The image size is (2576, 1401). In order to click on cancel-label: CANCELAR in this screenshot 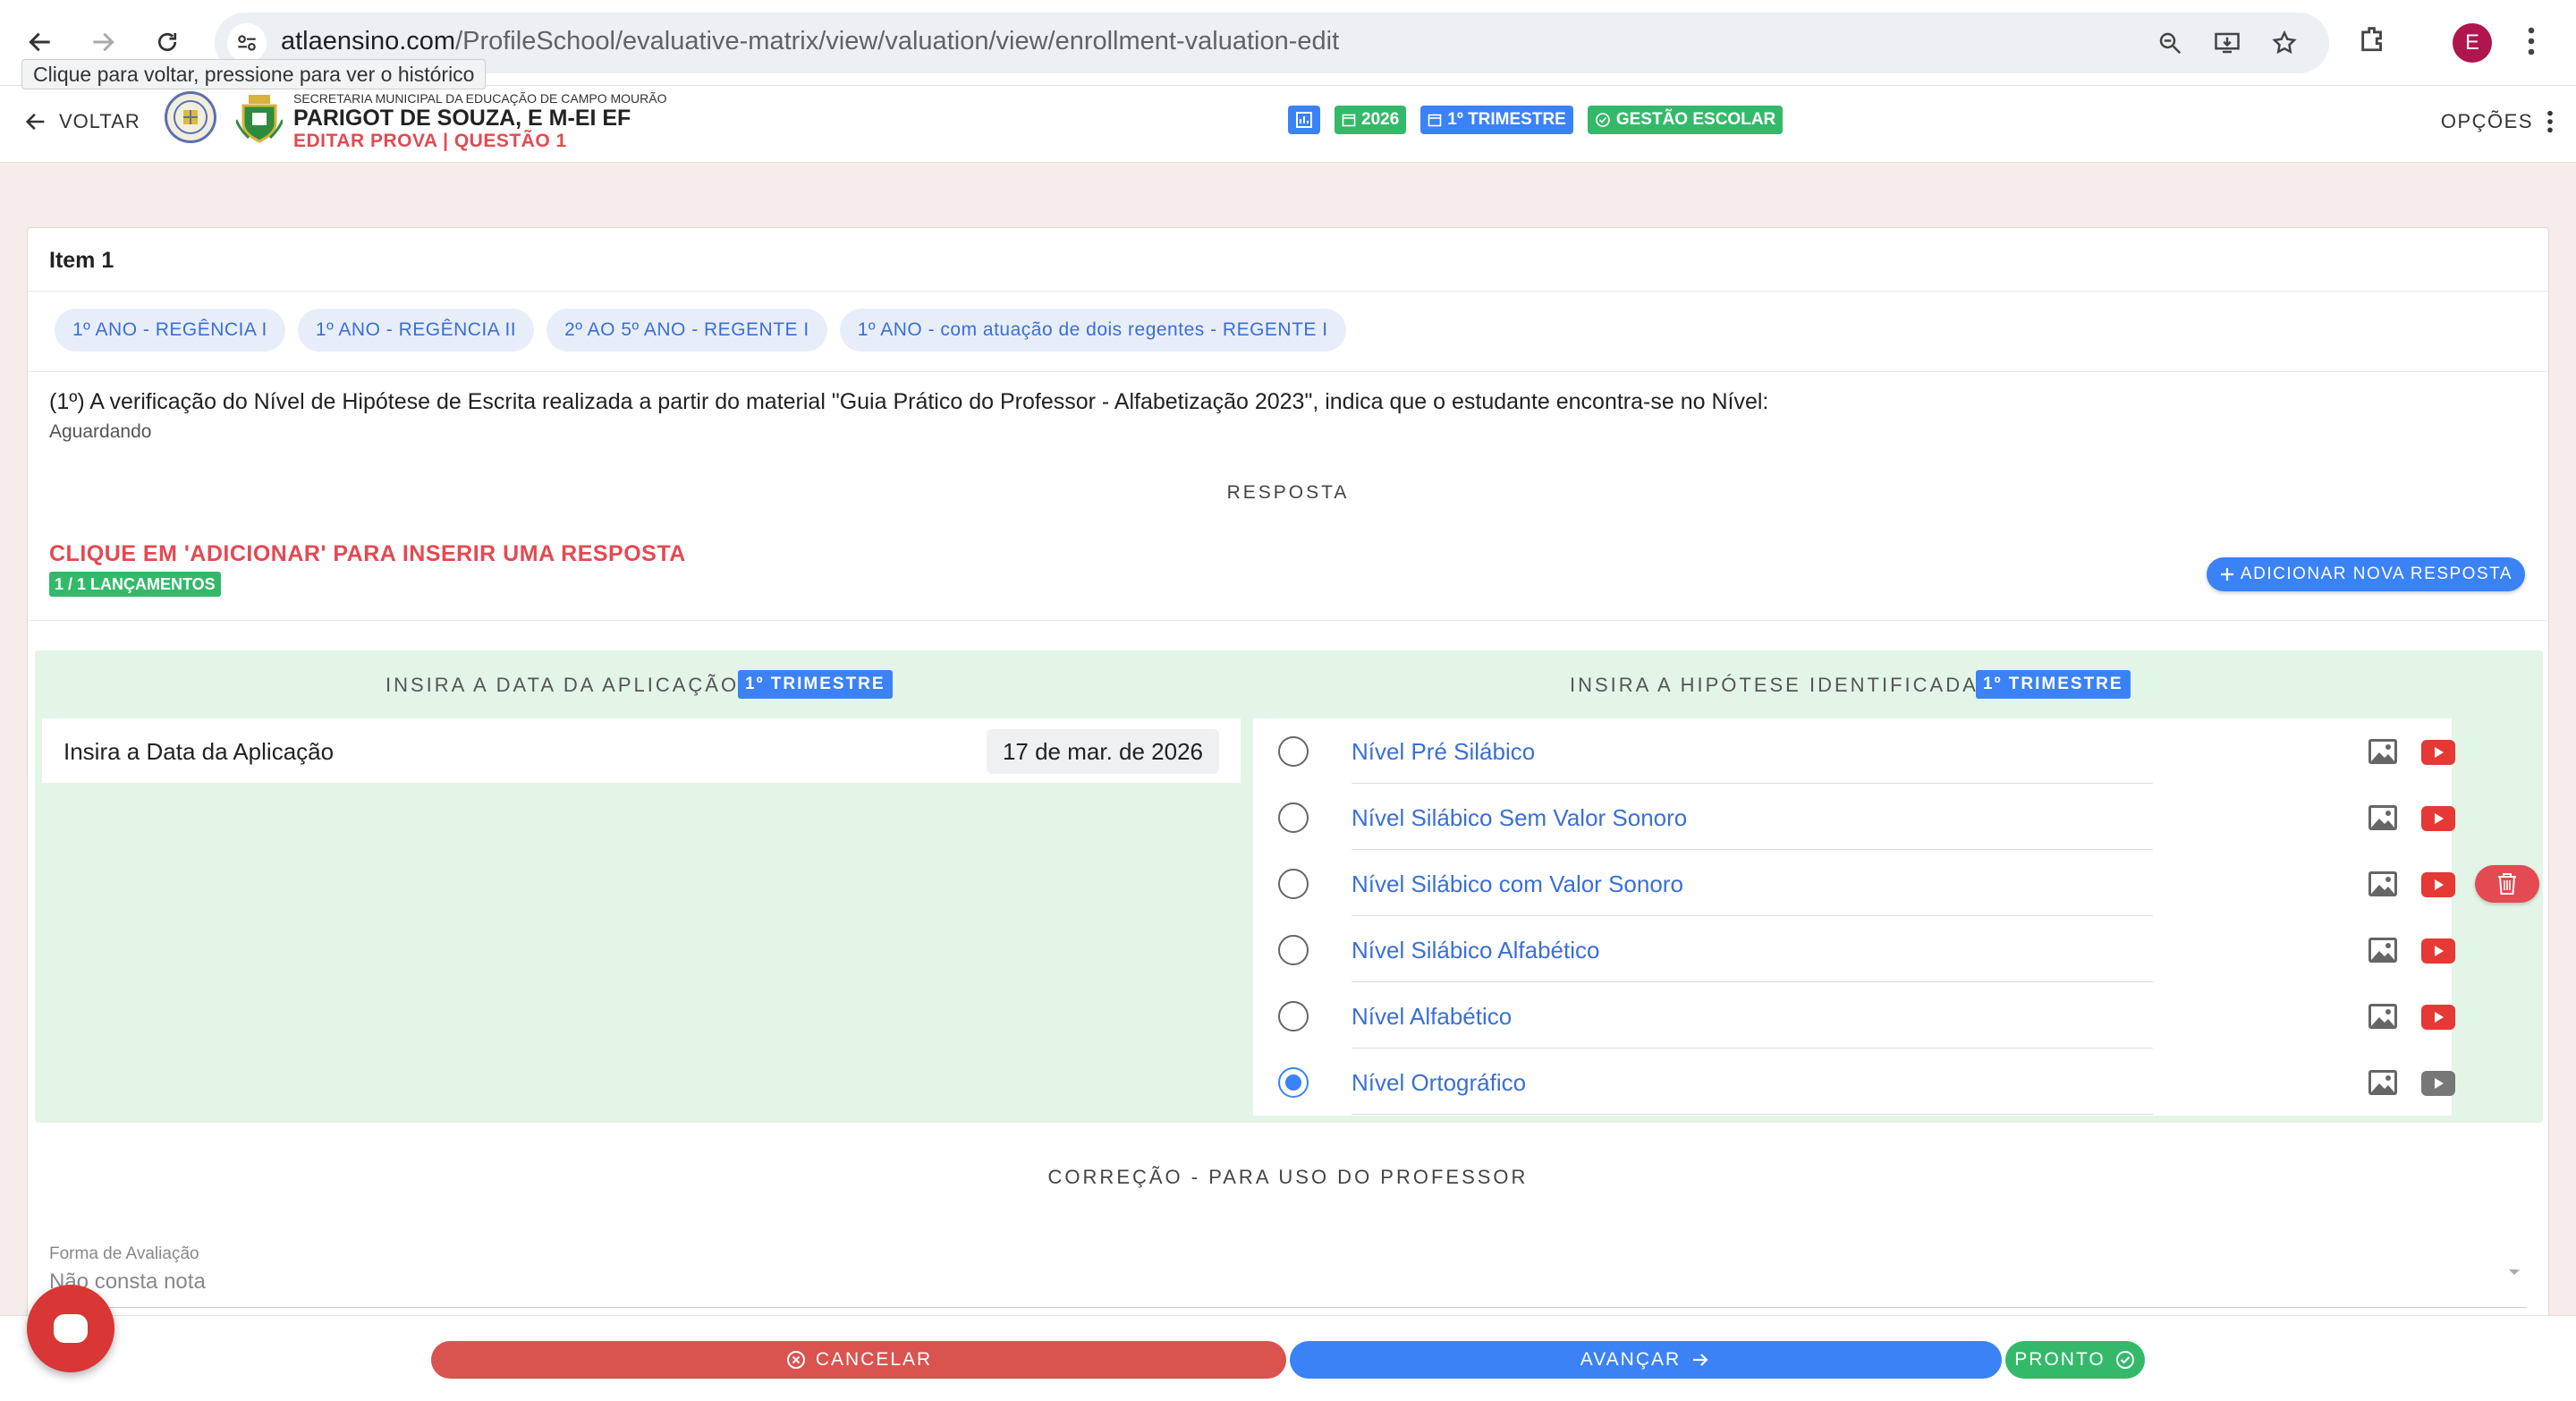, I will do `click(874, 1359)`.